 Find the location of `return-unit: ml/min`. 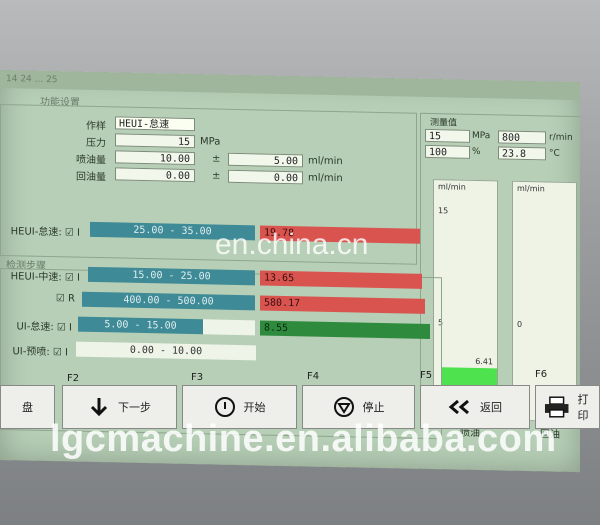

return-unit: ml/min is located at coordinates (325, 178).